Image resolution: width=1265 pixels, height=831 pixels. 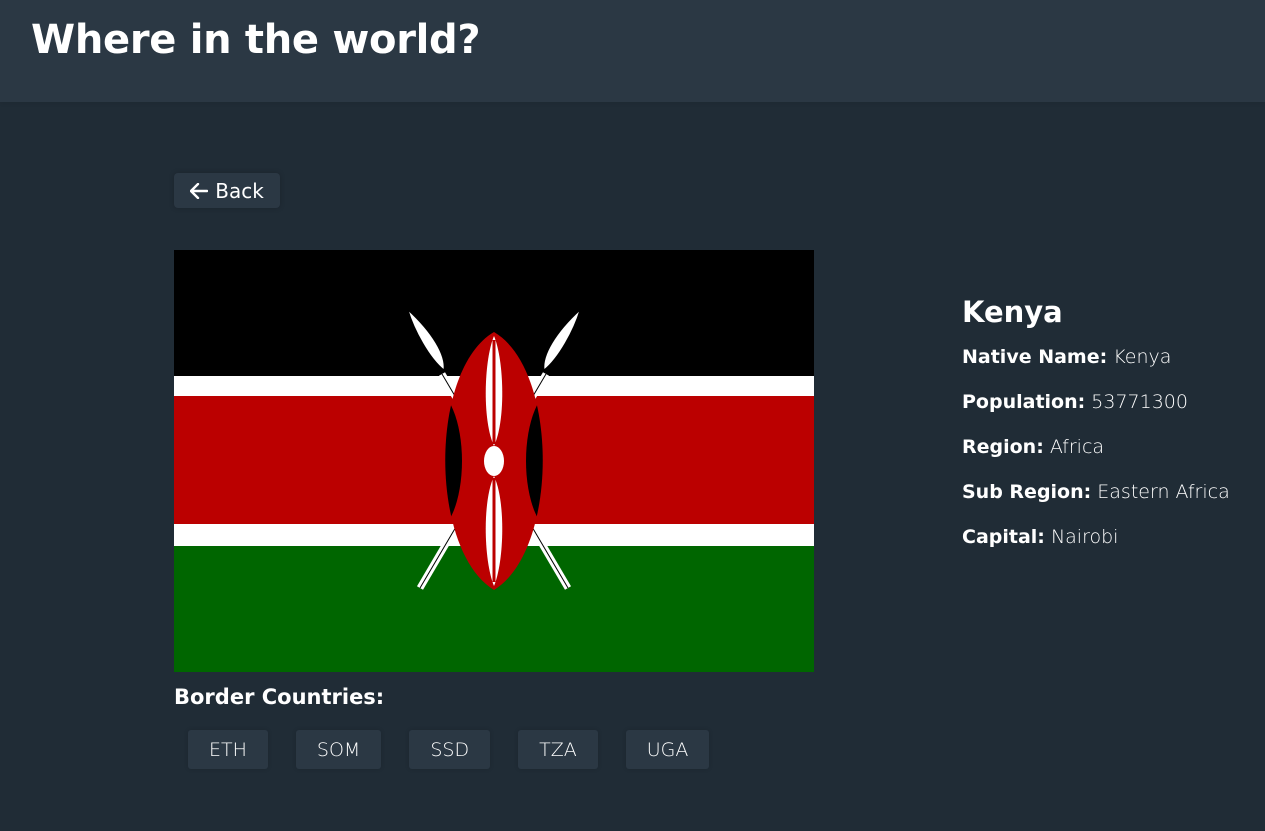 I want to click on info-capital: Capital: Nairobi, so click(x=1112, y=537).